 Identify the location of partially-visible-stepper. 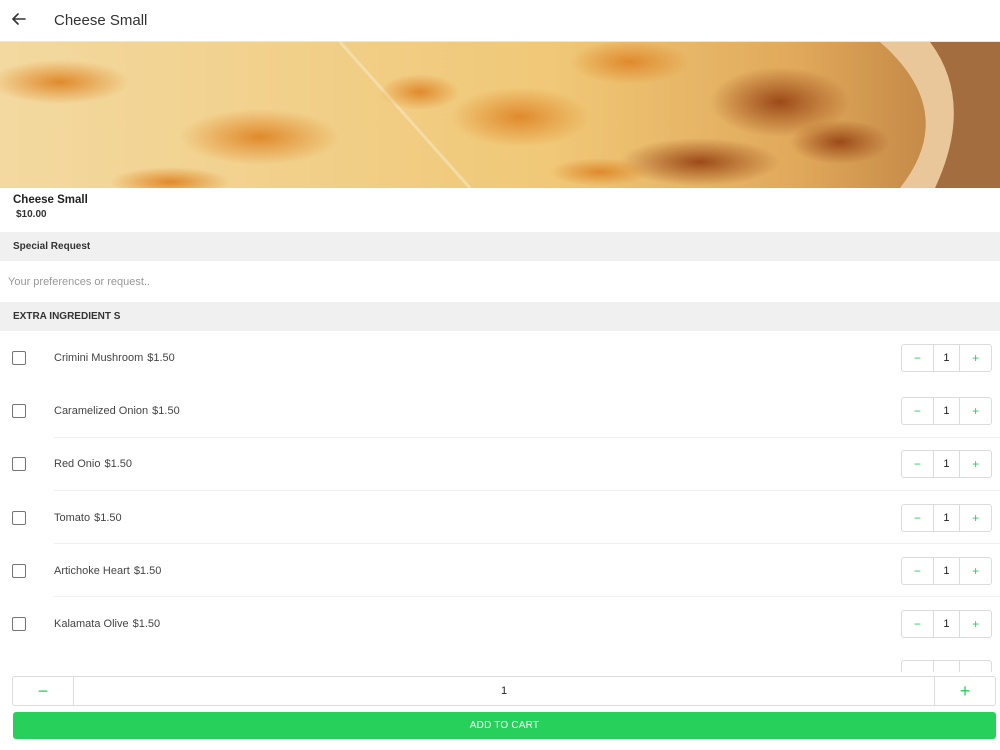
(946, 666).